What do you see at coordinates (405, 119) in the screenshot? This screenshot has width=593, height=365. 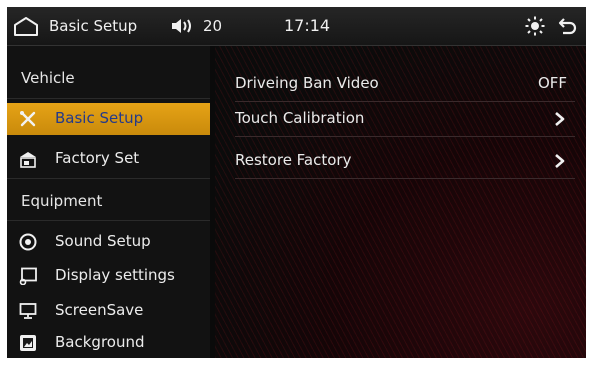 I see `setting-touch-calibration: Touch Calibration` at bounding box center [405, 119].